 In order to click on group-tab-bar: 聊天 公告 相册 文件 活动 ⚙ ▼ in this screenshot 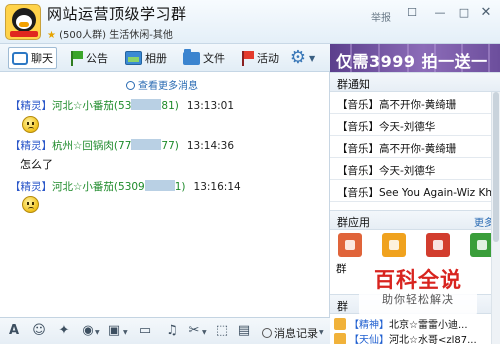, I will do `click(165, 58)`.